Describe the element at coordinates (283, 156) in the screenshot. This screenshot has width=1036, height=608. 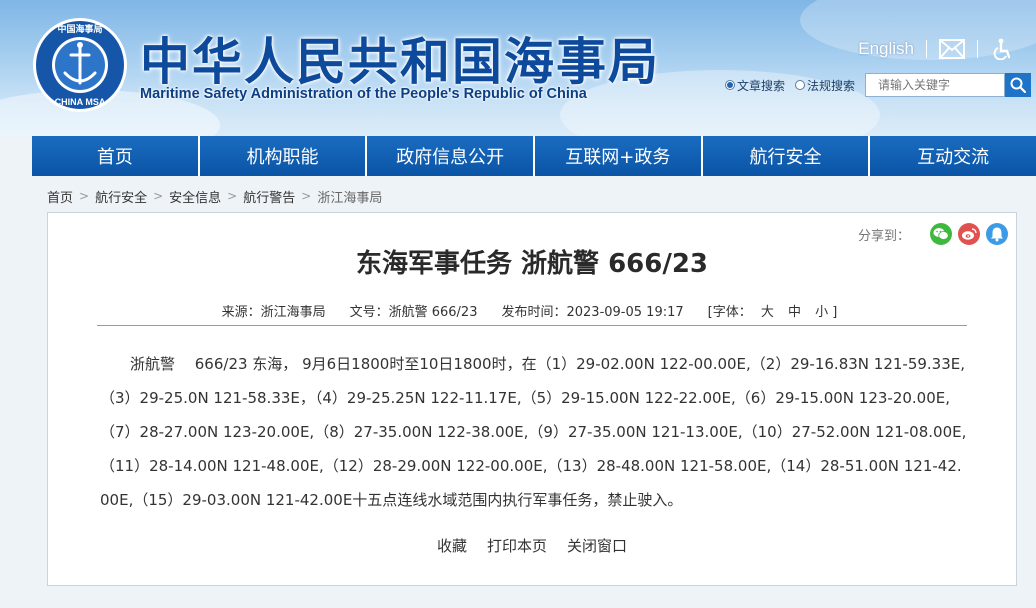
I see `nav-item-functions: 机构职能` at that location.